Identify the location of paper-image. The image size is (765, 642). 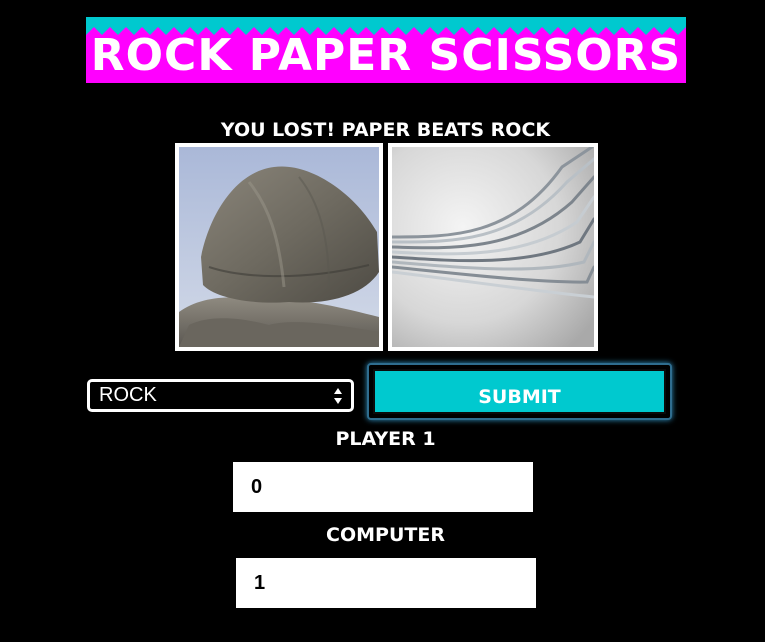
(493, 247).